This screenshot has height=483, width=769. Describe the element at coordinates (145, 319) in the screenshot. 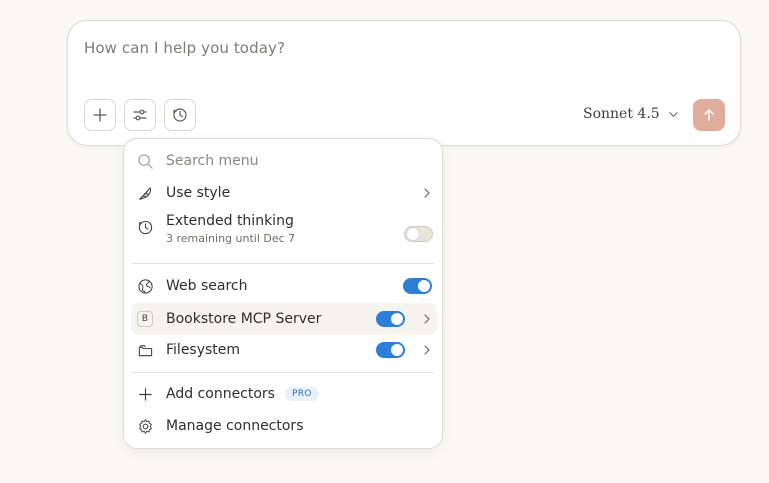

I see `connector-b-icon: B` at that location.